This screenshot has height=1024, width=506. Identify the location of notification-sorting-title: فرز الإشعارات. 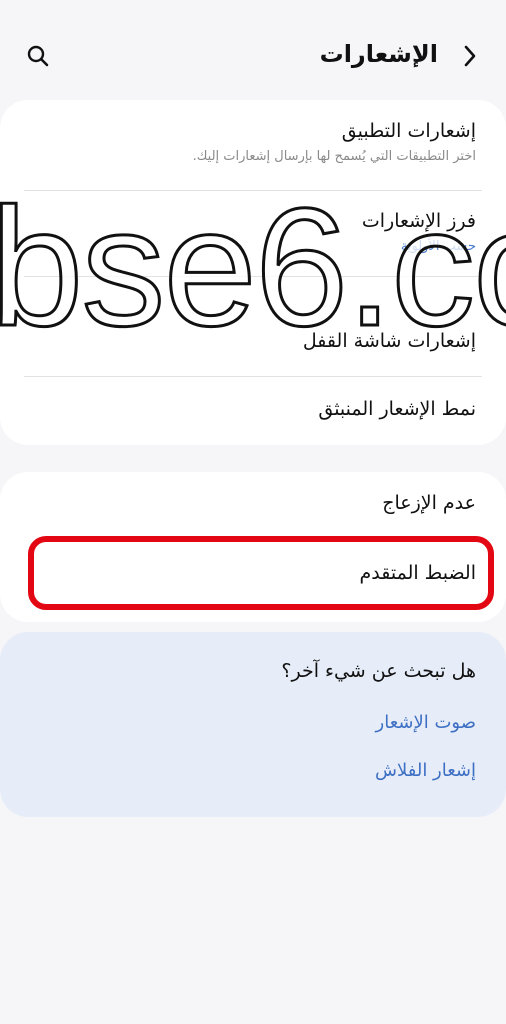
(418, 221).